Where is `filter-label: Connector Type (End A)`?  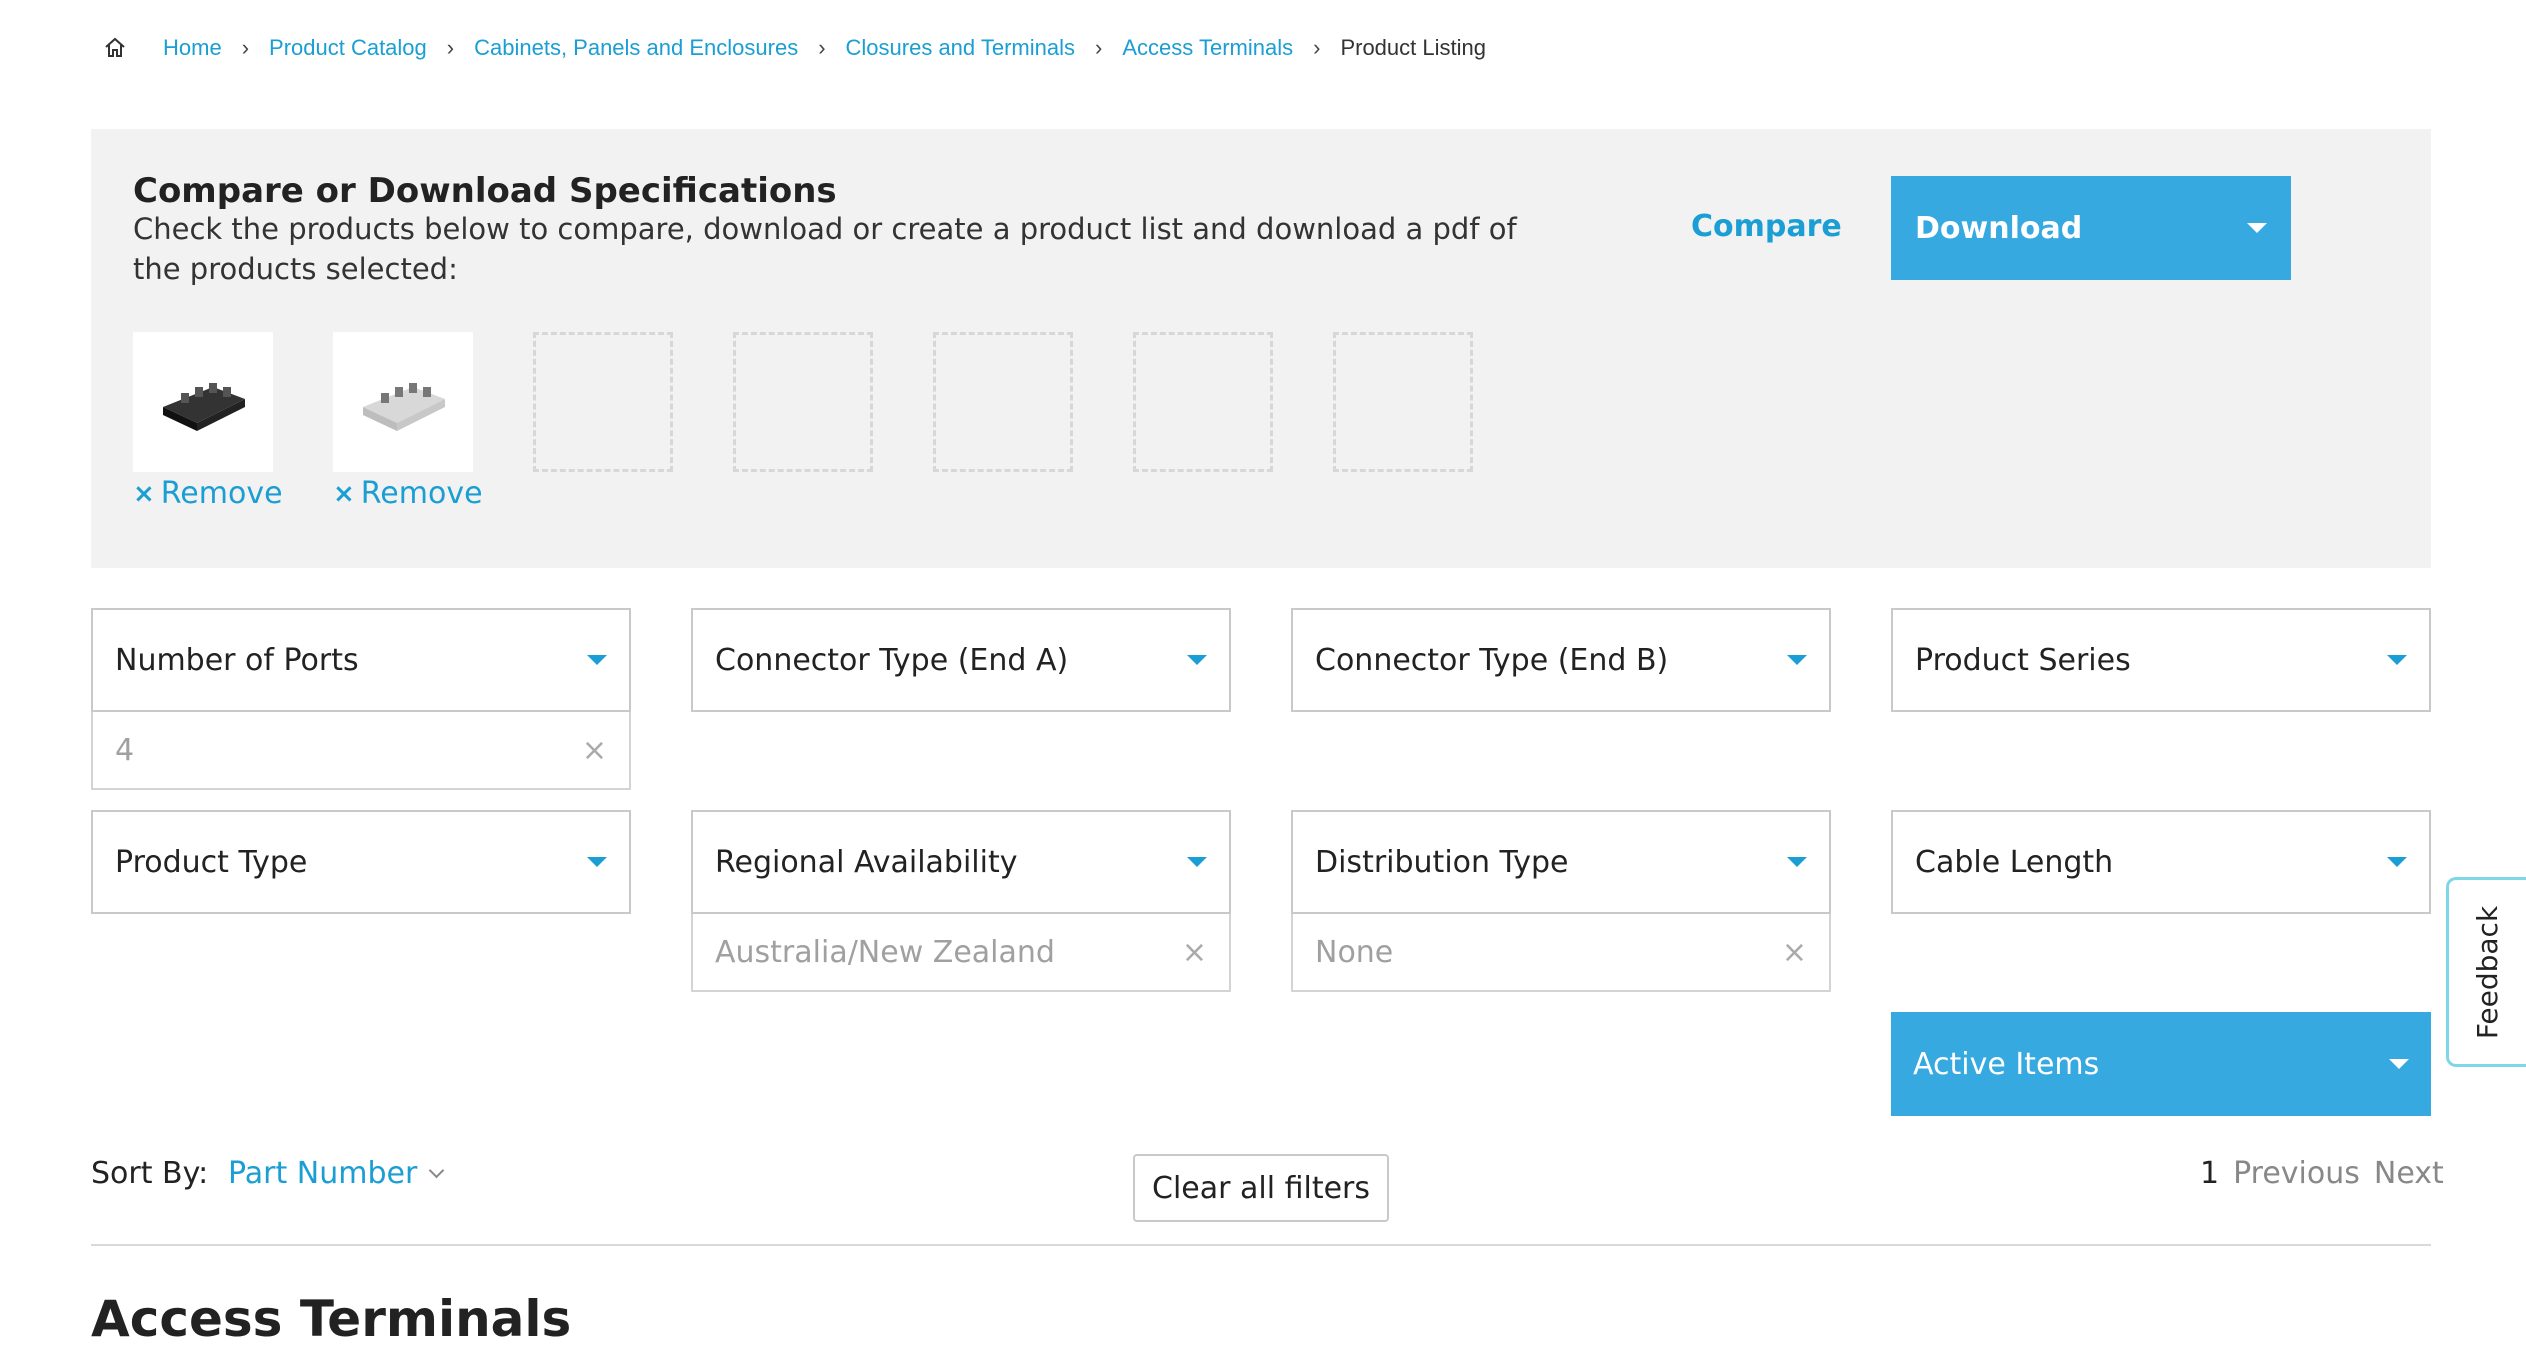 filter-label: Connector Type (End A) is located at coordinates (892, 660).